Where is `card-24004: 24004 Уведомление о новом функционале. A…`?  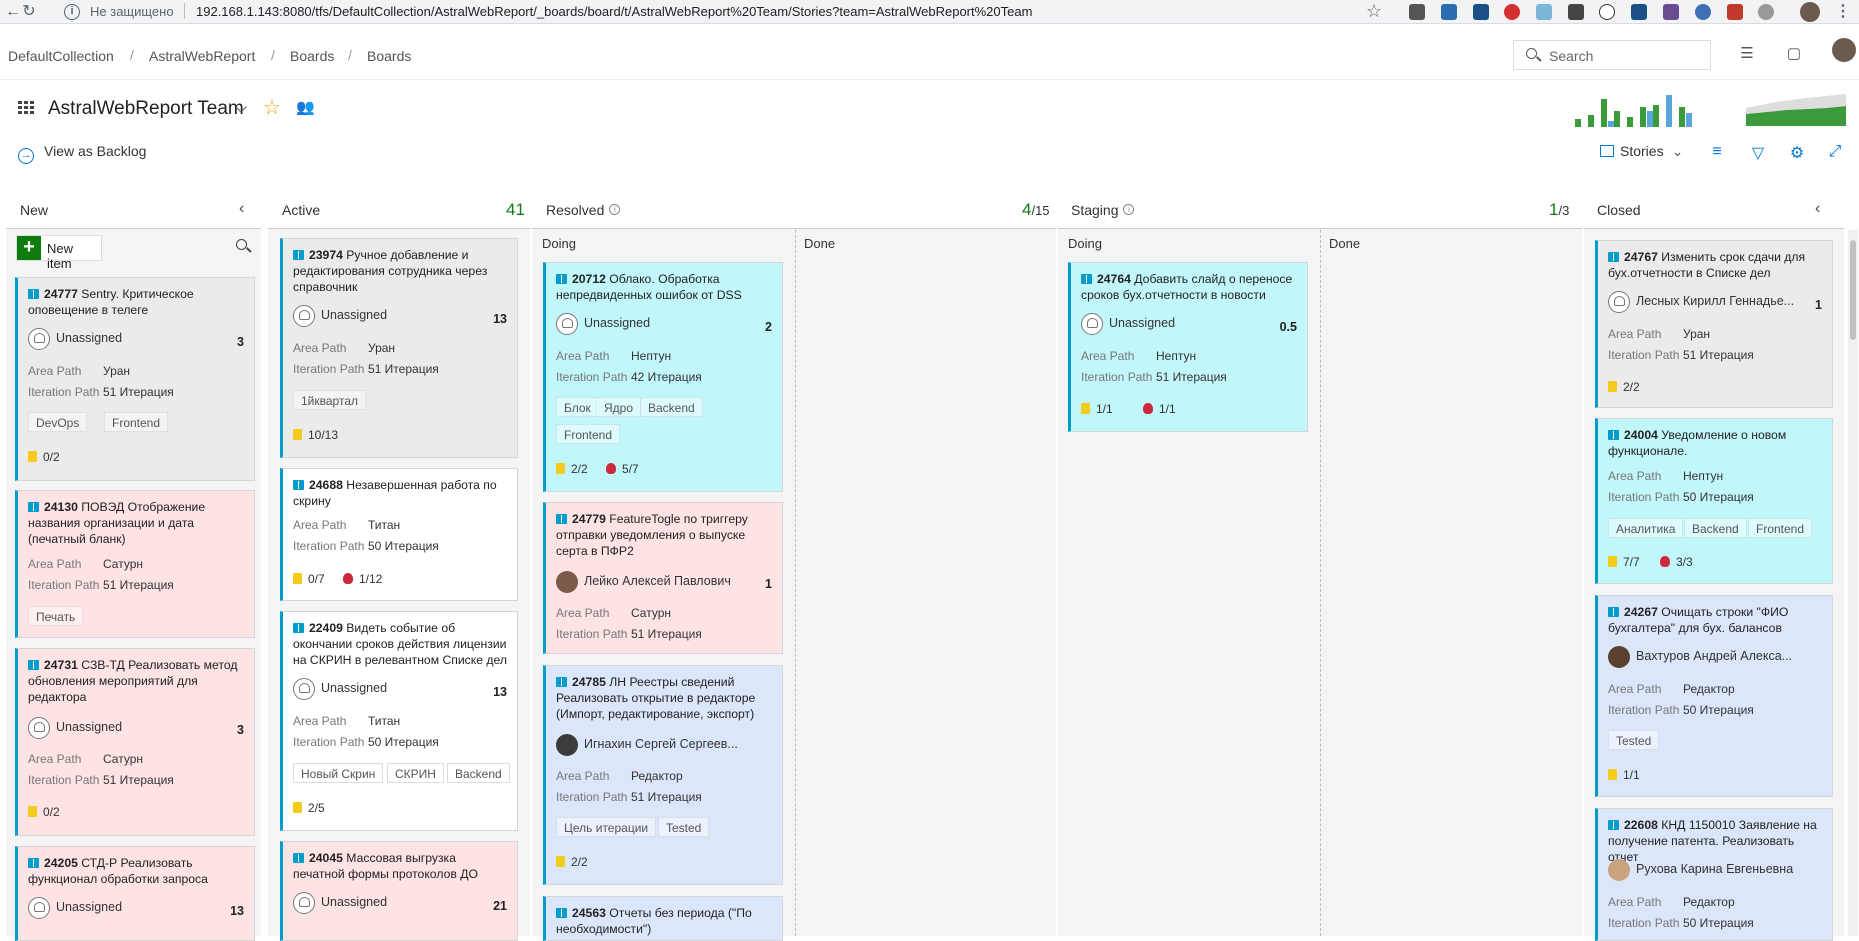 card-24004: 24004 Уведомление о новом функционале. A… is located at coordinates (1714, 501).